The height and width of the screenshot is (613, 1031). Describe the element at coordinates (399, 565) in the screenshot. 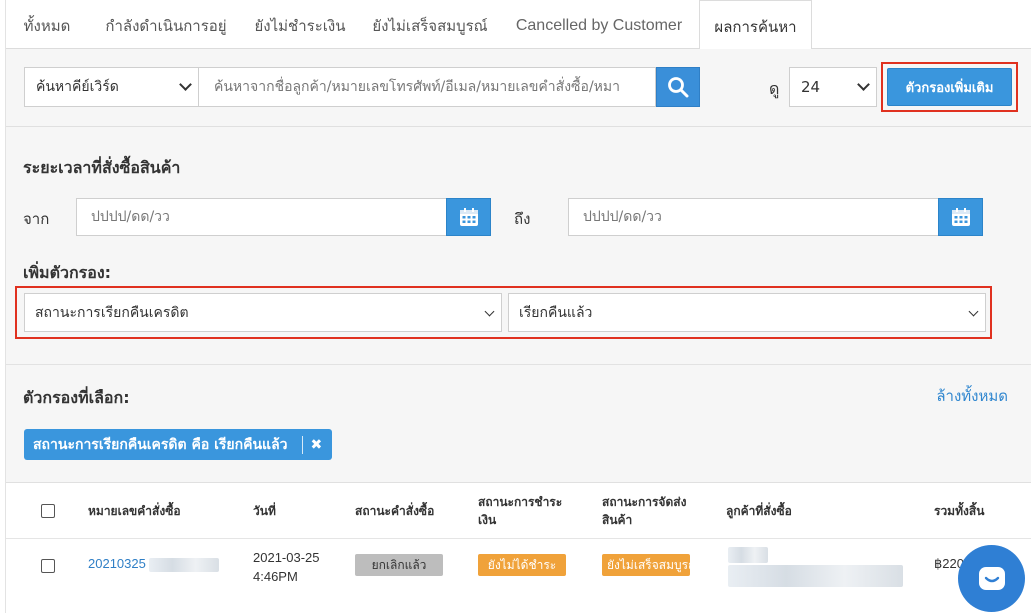

I see `order-status-badge: ยกเลิกแล้ว` at that location.